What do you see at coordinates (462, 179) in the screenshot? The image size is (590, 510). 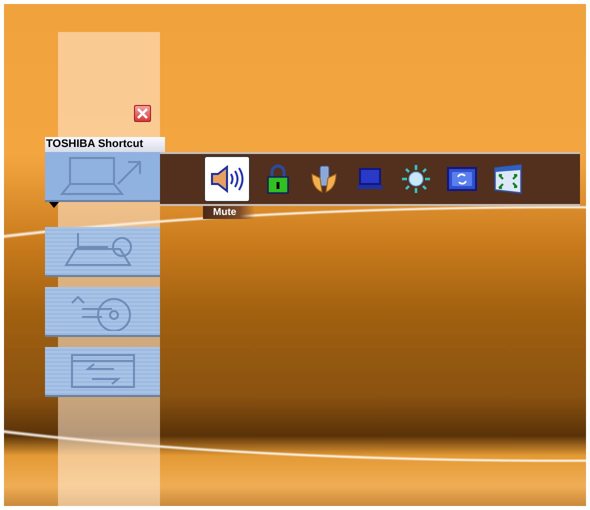 I see `refresh-screen-icon` at bounding box center [462, 179].